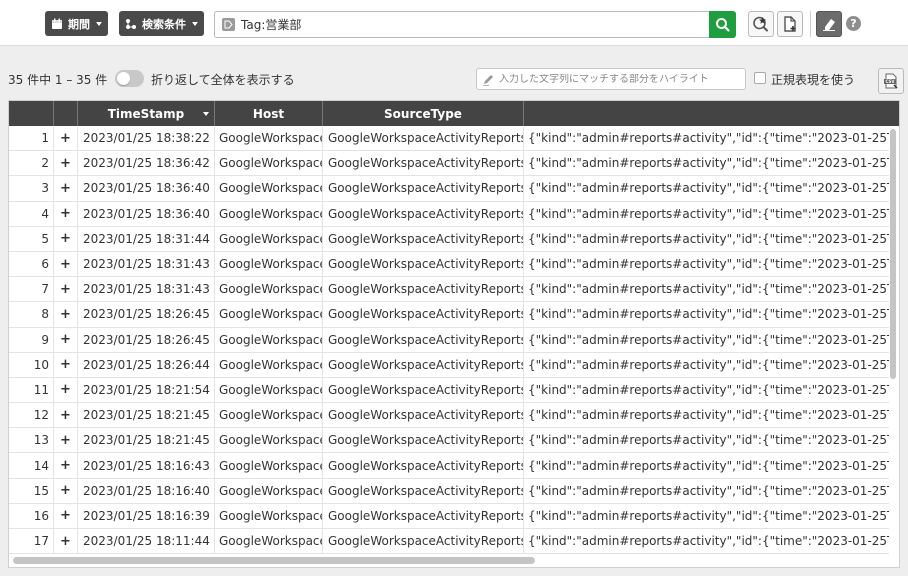 The width and height of the screenshot is (908, 576). I want to click on row-number: 9, so click(31, 339).